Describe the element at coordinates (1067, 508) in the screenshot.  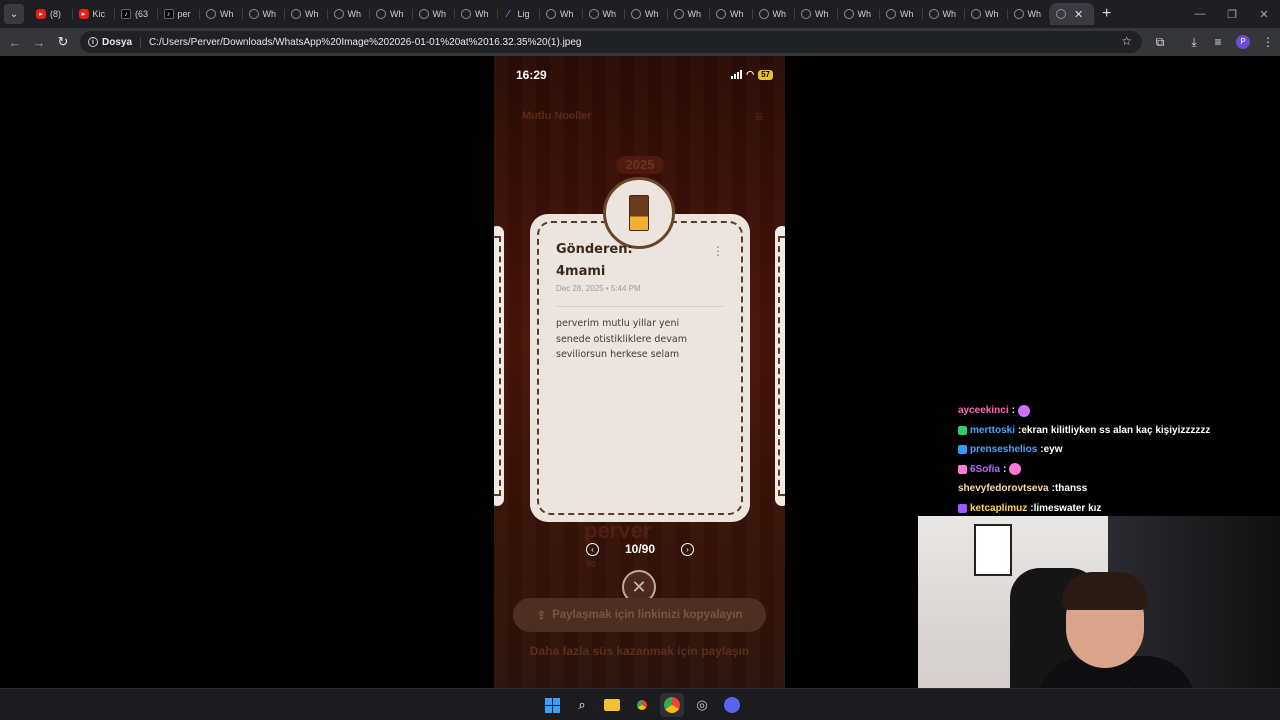
I see `chat-text: limeswater kız` at that location.